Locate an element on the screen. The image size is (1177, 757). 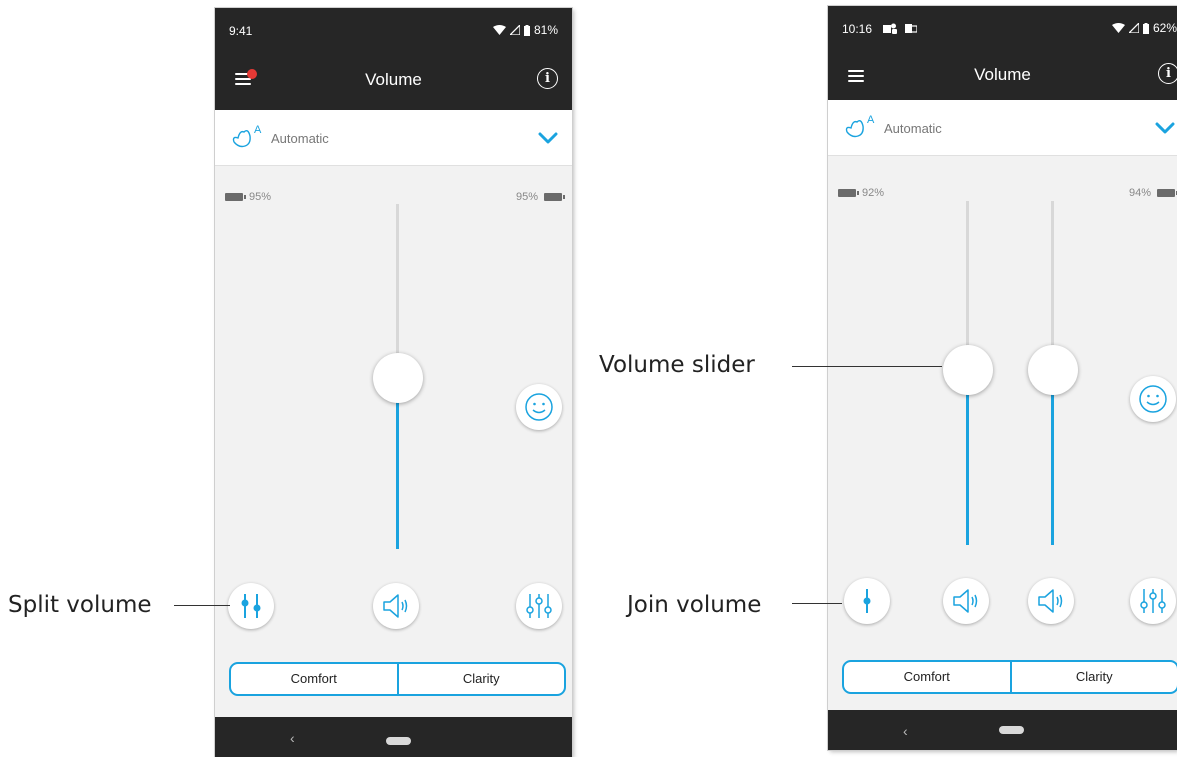
callout-split-volume: Split volume is located at coordinates (80, 605).